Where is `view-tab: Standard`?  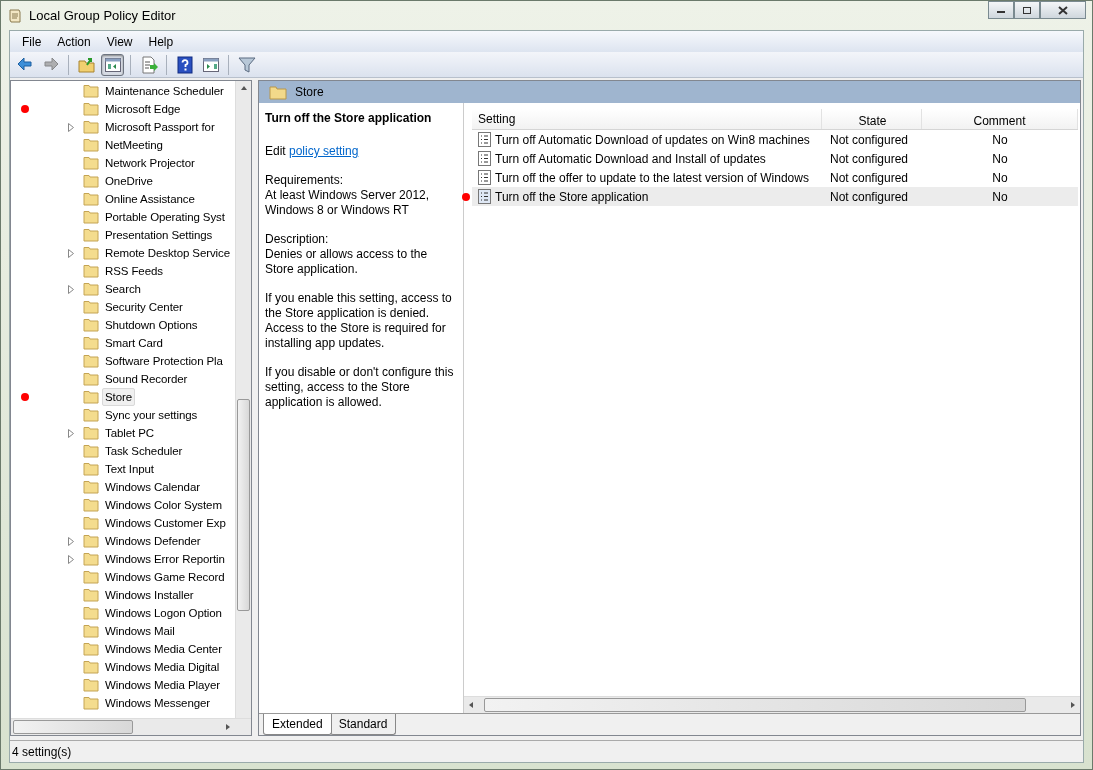 view-tab: Standard is located at coordinates (363, 724).